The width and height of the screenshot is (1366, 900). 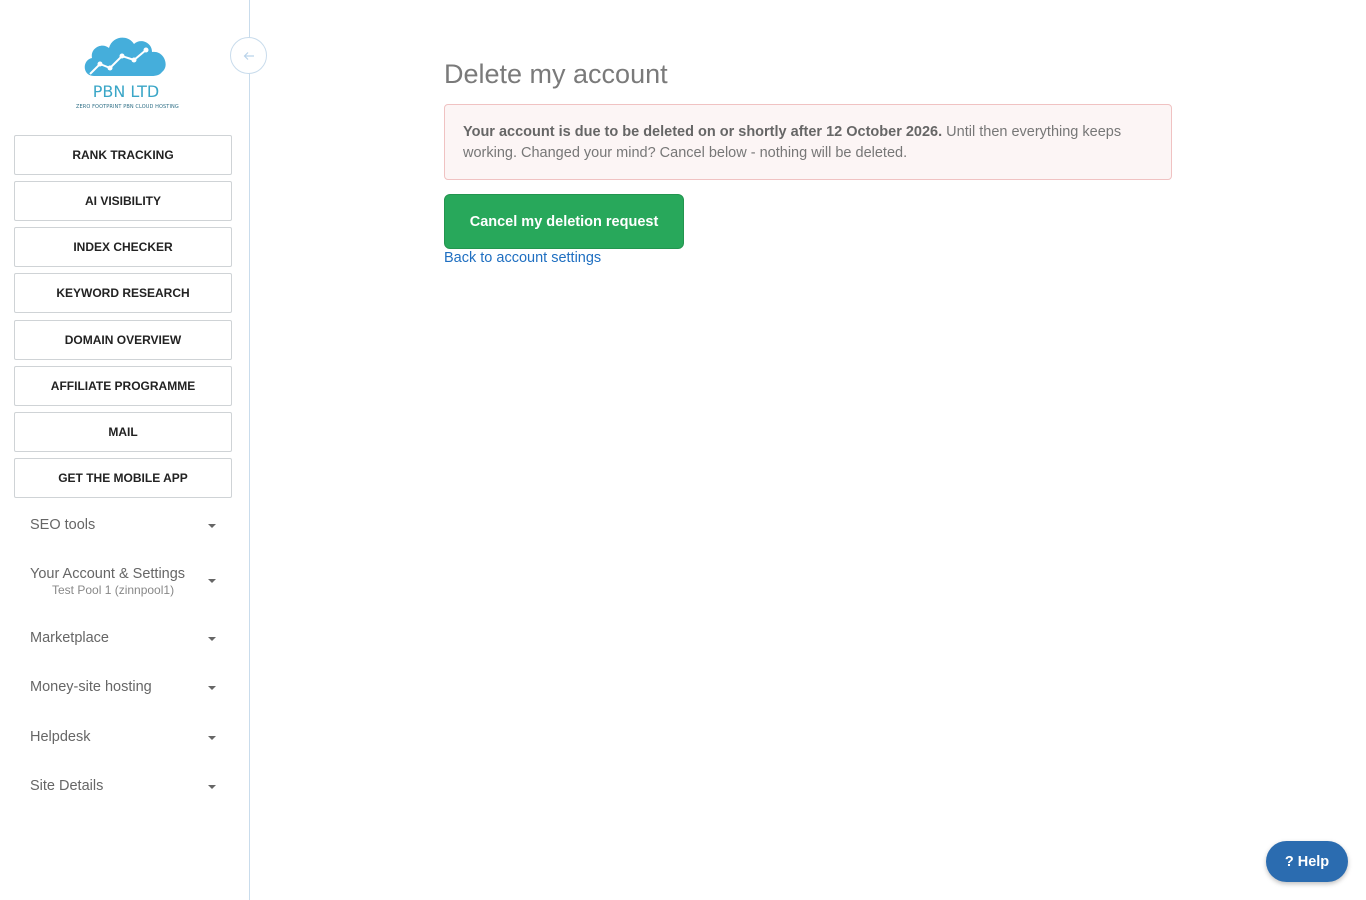 What do you see at coordinates (522, 258) in the screenshot?
I see `back-to-settings-link: Back to account settings` at bounding box center [522, 258].